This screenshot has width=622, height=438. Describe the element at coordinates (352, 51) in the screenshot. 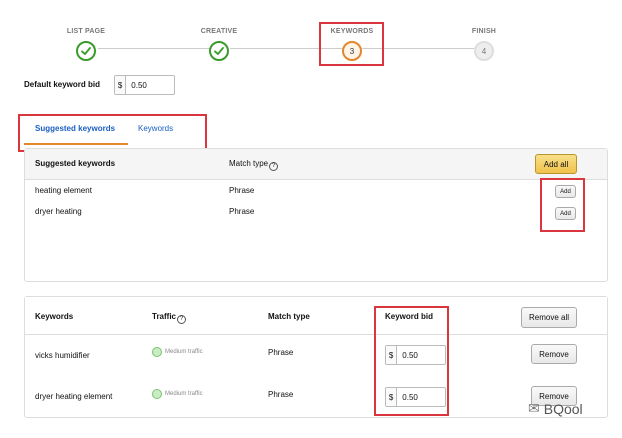

I see `step-number: 3` at that location.